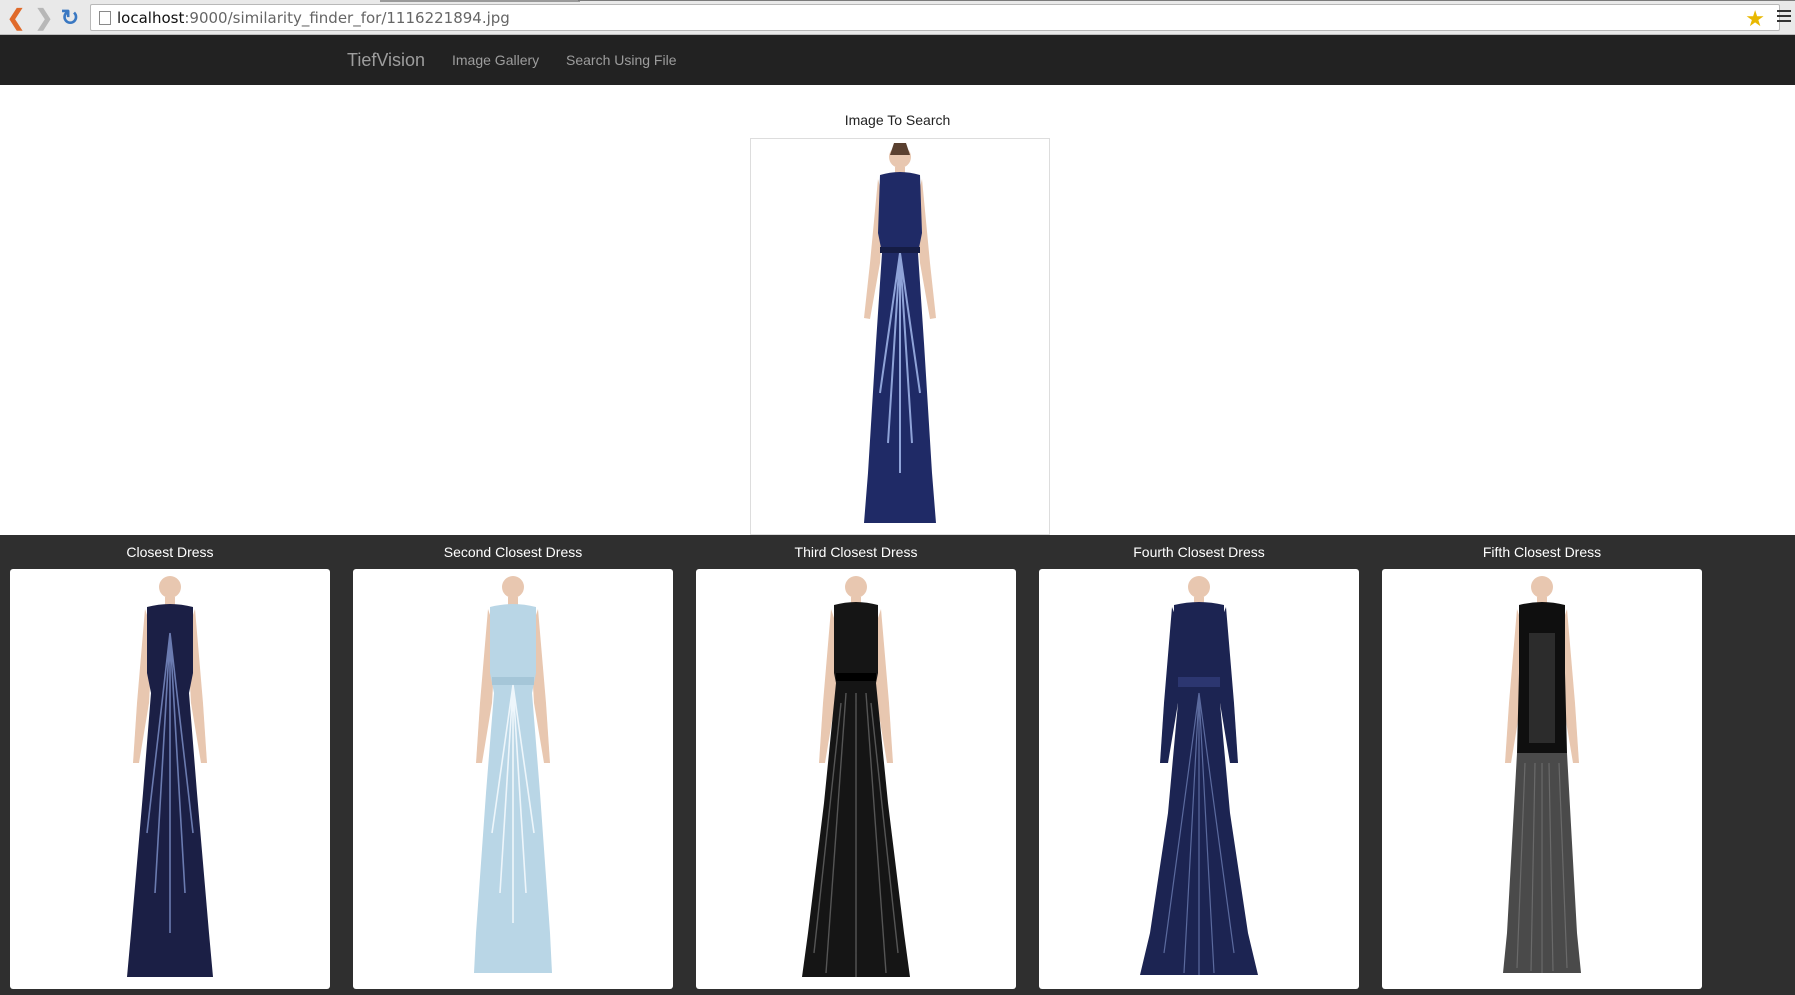 This screenshot has width=1795, height=995. I want to click on result-title: Fifth Closest Dress, so click(1542, 552).